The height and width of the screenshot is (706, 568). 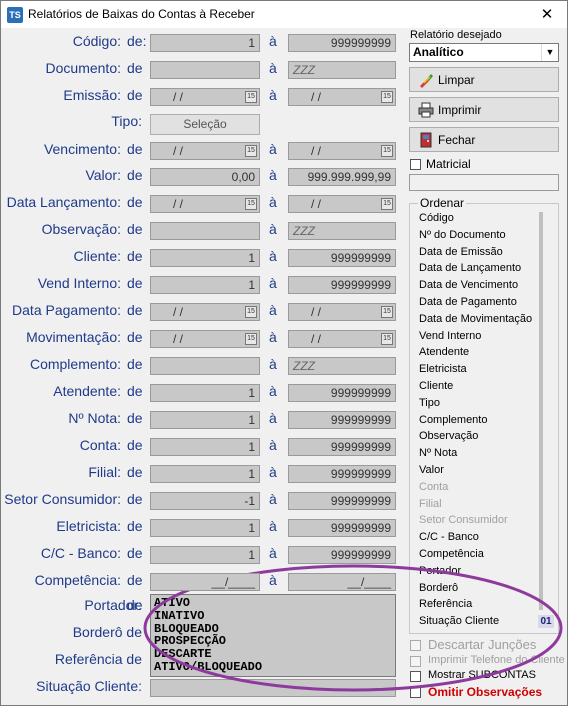 I want to click on n-nota-to-field: 999999999, so click(x=342, y=420).